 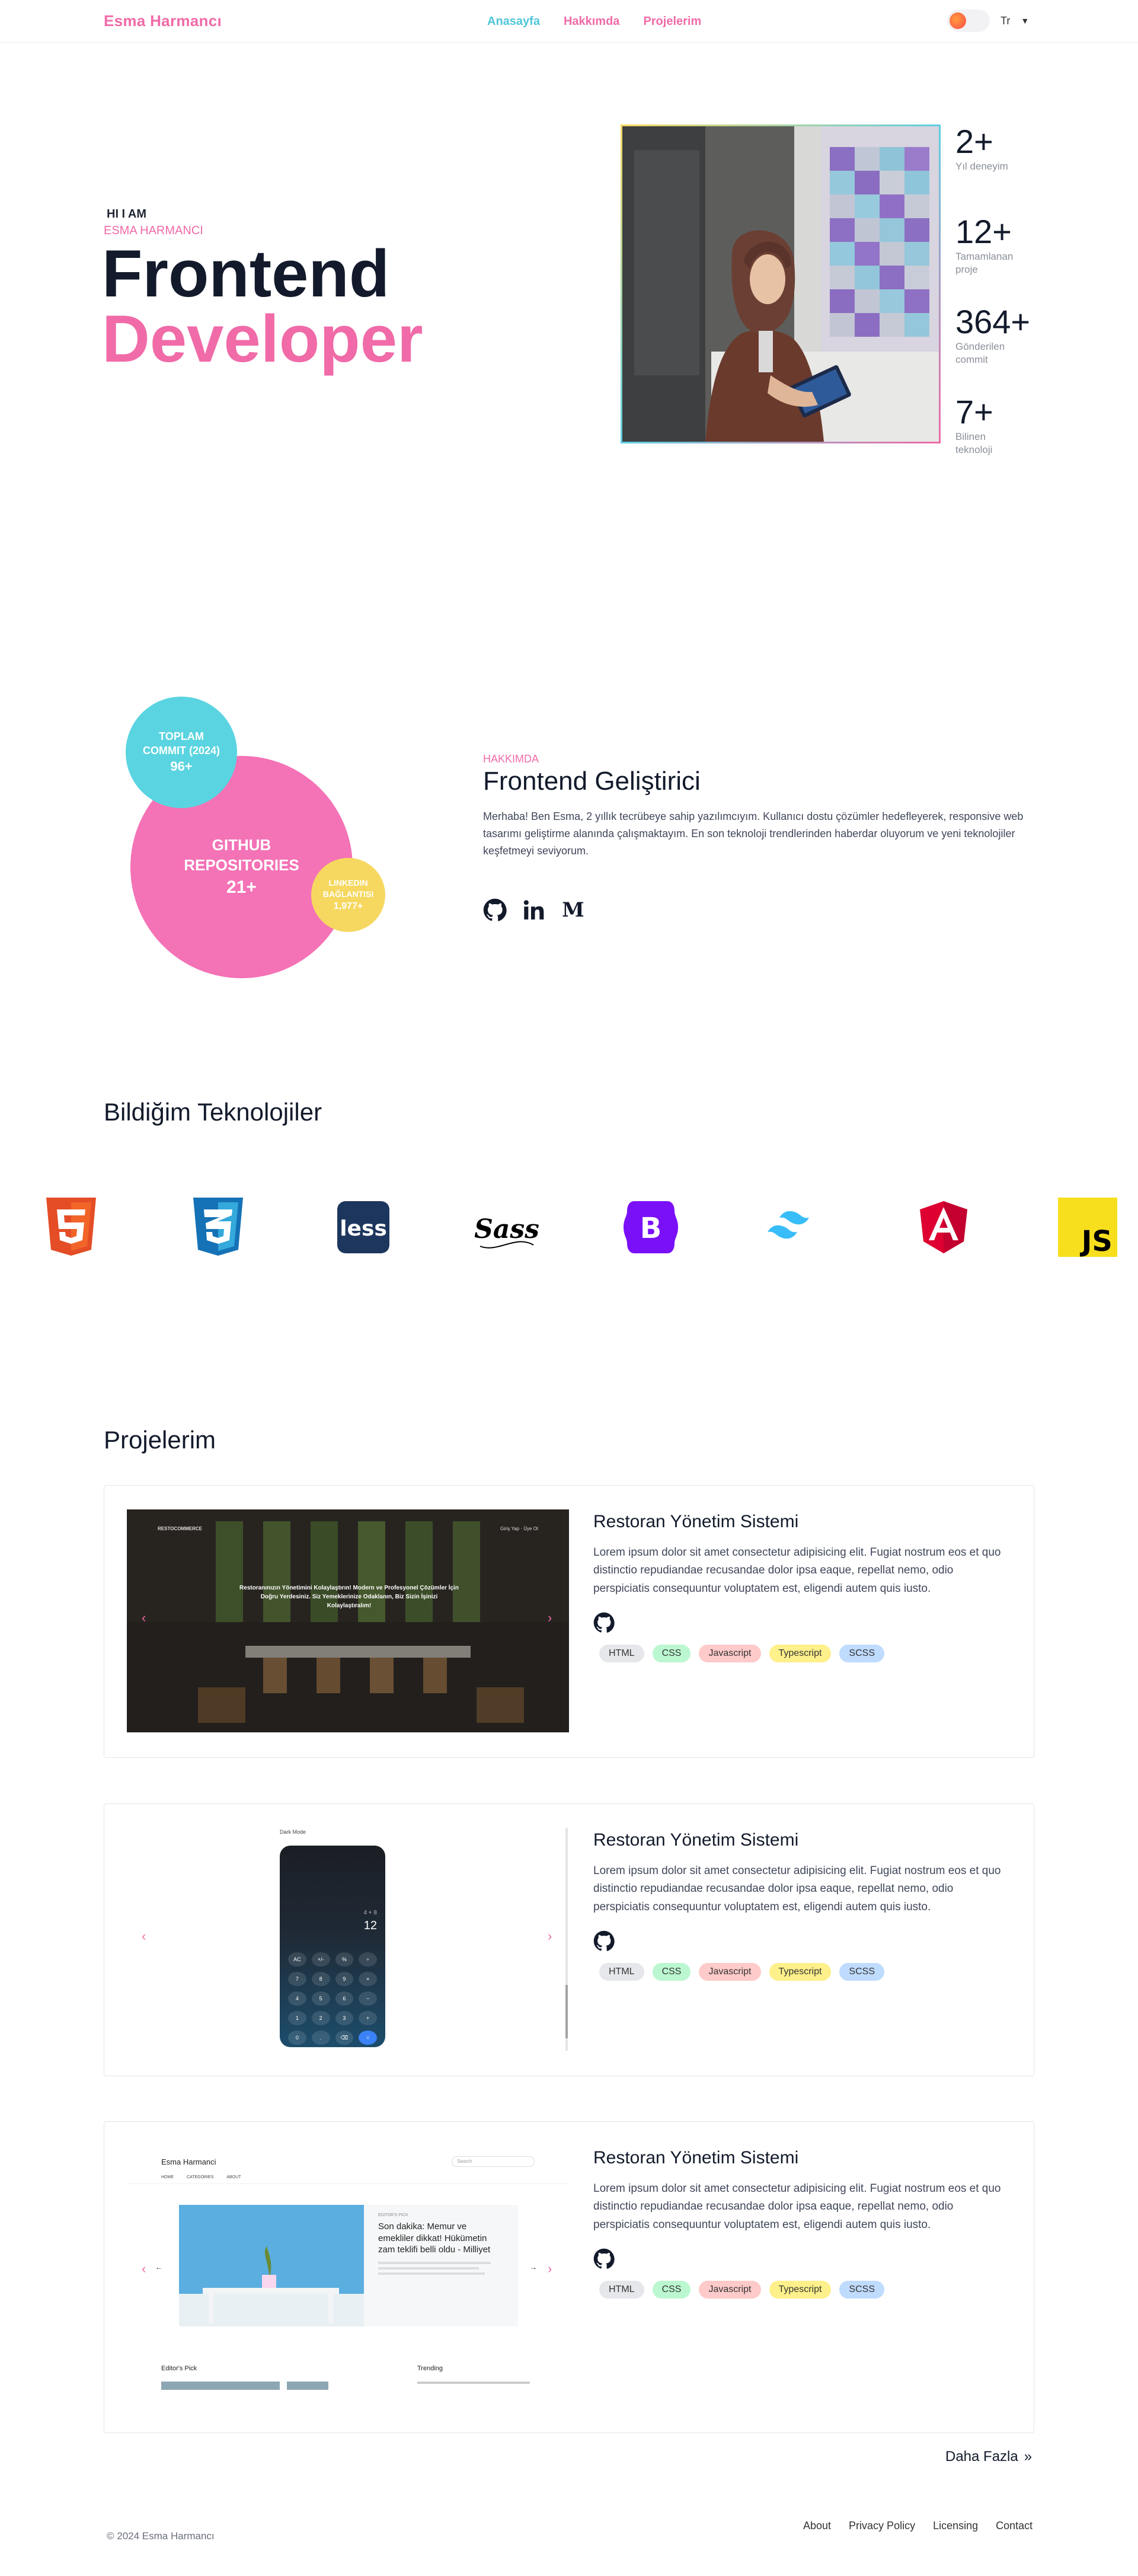 I want to click on calc-key: 9, so click(x=344, y=1979).